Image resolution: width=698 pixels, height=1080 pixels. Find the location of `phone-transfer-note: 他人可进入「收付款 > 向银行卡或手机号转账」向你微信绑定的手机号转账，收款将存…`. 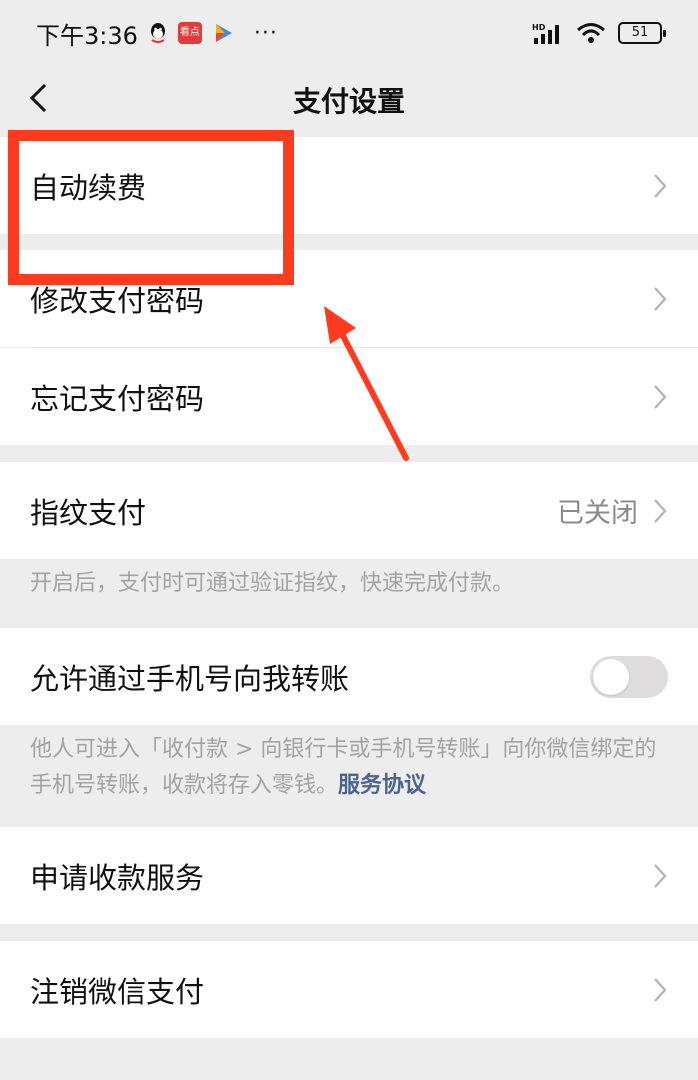

phone-transfer-note: 他人可进入「收付款 > 向银行卡或手机号转账」向你微信绑定的手机号转账，收款将存… is located at coordinates (350, 768).